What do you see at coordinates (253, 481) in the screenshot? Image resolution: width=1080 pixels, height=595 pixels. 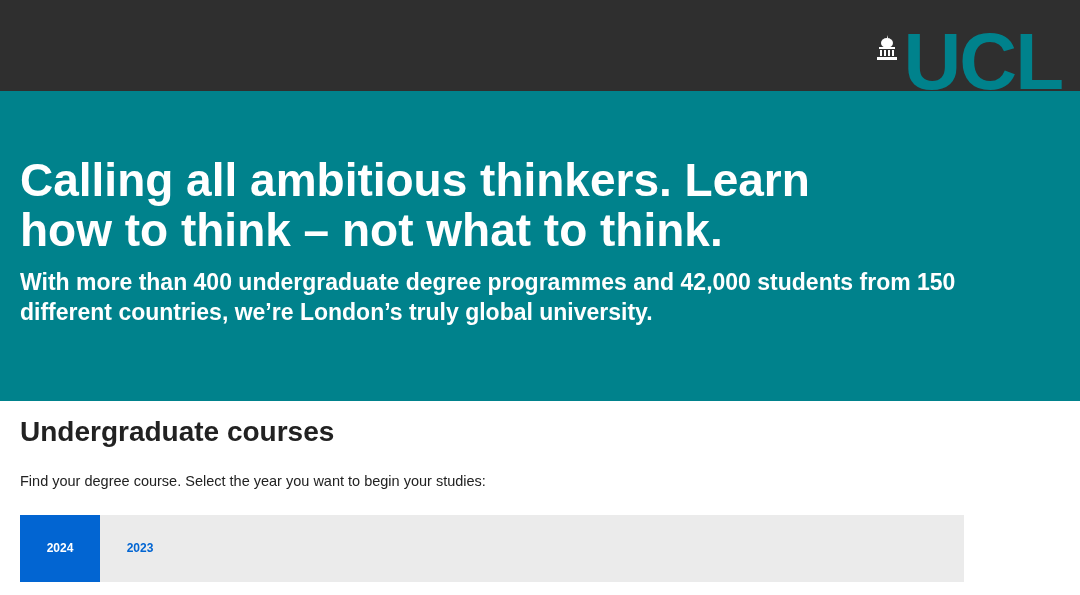 I see `intro-text: Find your degree course. Select the year you want to begin your studies:` at bounding box center [253, 481].